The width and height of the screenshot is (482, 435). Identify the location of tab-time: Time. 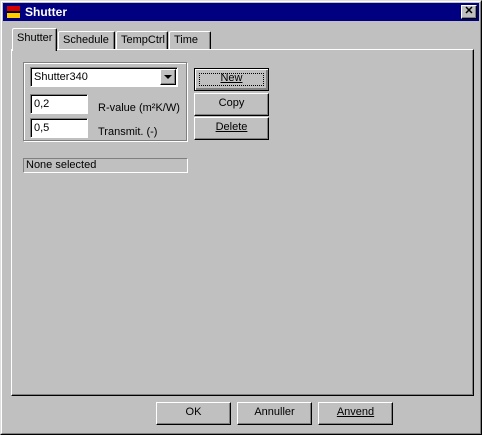
(190, 40).